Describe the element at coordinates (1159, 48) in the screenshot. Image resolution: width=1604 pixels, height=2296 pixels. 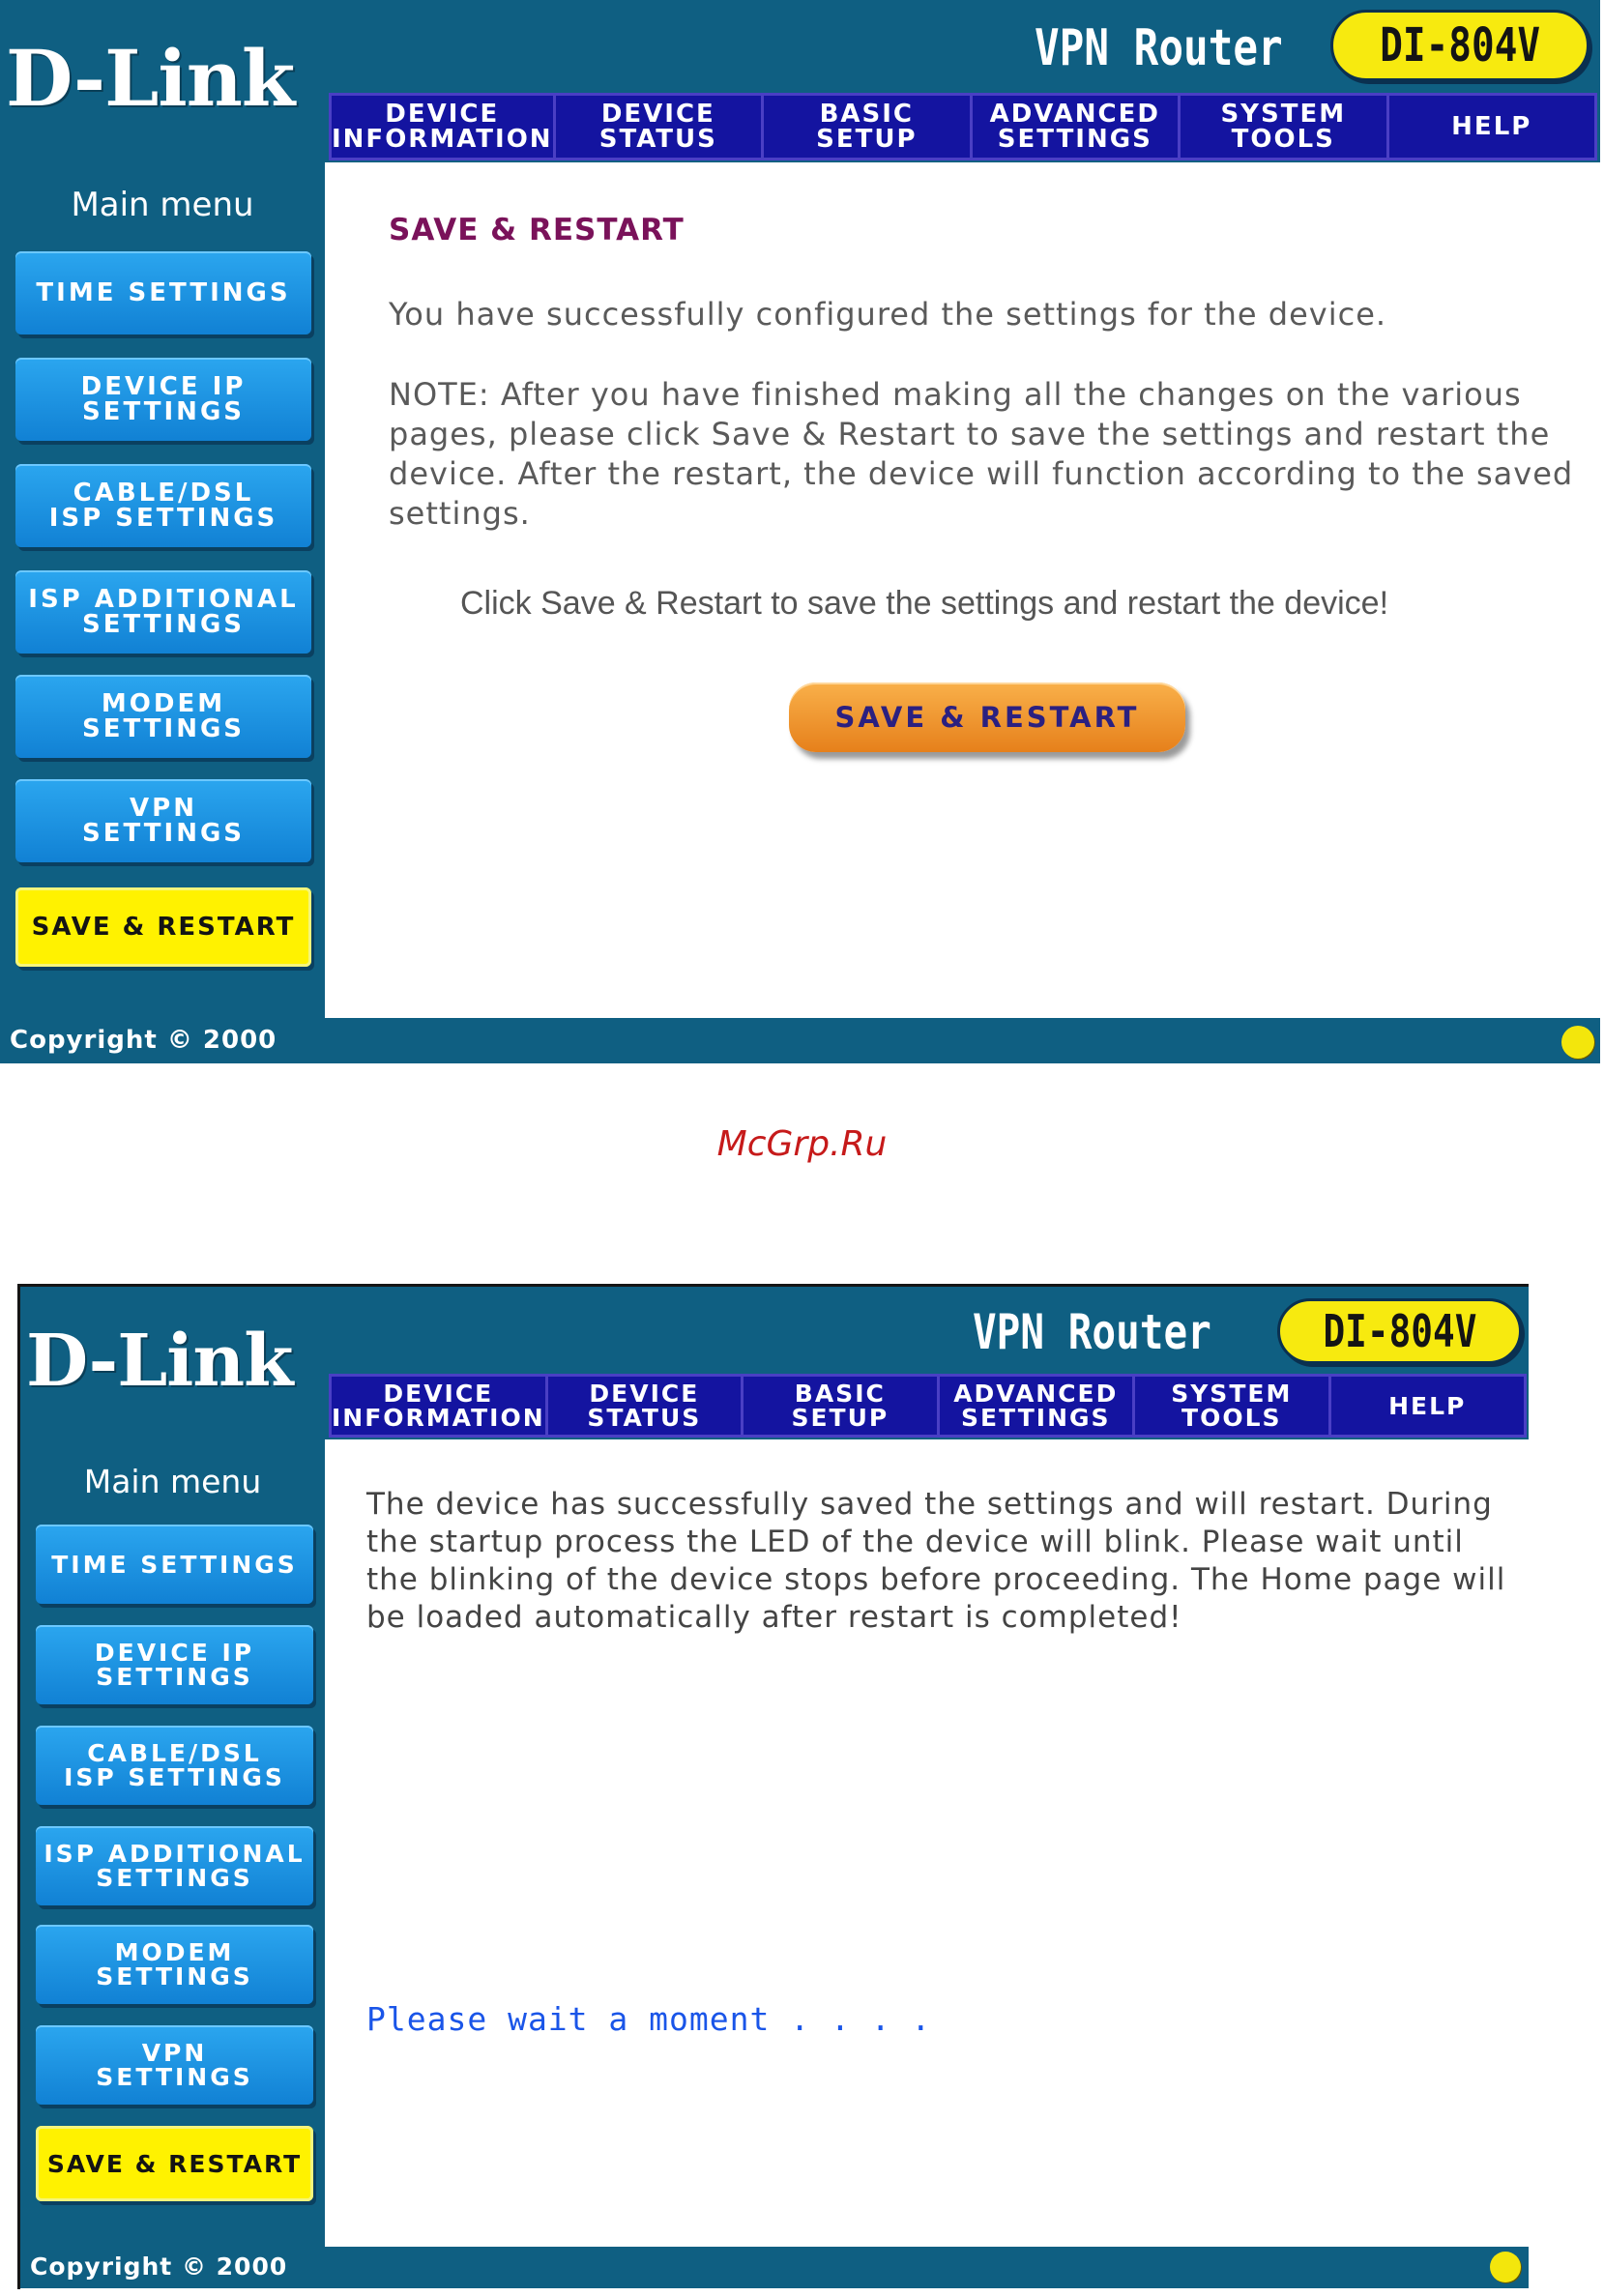
I see `product-name: VPN Router` at that location.